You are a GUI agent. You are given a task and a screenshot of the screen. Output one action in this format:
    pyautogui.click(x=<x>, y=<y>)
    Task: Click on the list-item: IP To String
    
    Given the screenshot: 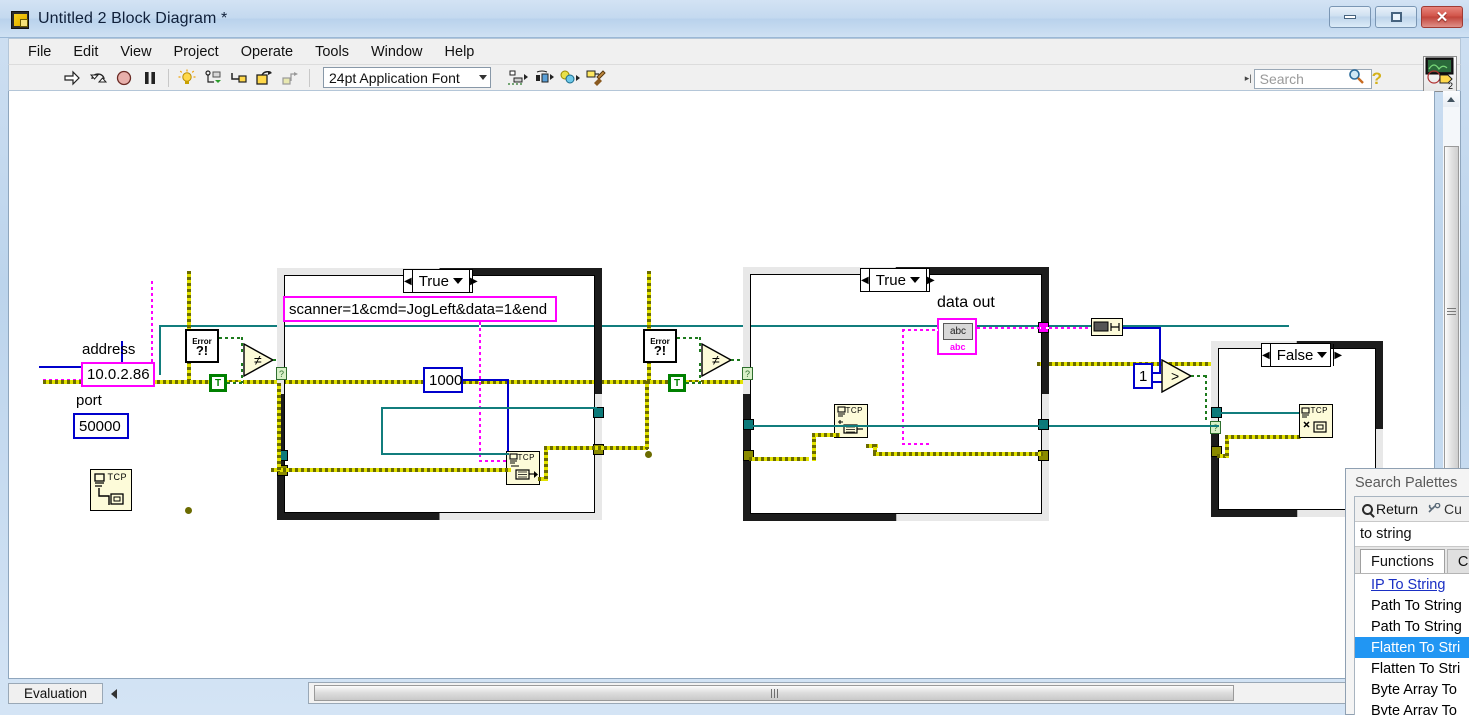 What is the action you would take?
    pyautogui.click(x=1412, y=584)
    